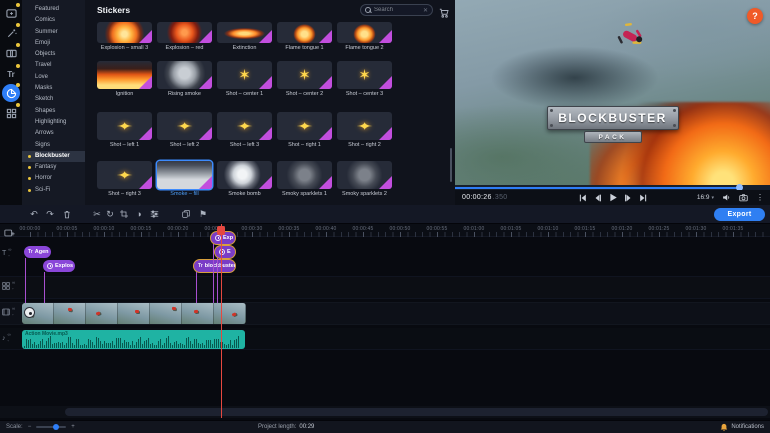 The image size is (770, 433). What do you see at coordinates (133, 339) in the screenshot?
I see `audio-clip: Action Movie.mp3` at bounding box center [133, 339].